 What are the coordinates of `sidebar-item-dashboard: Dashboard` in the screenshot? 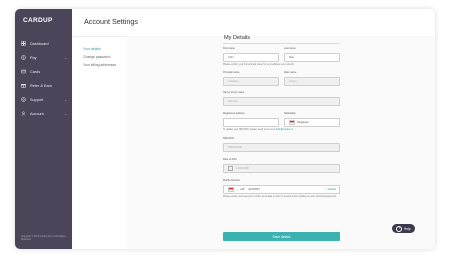 It's located at (45, 43).